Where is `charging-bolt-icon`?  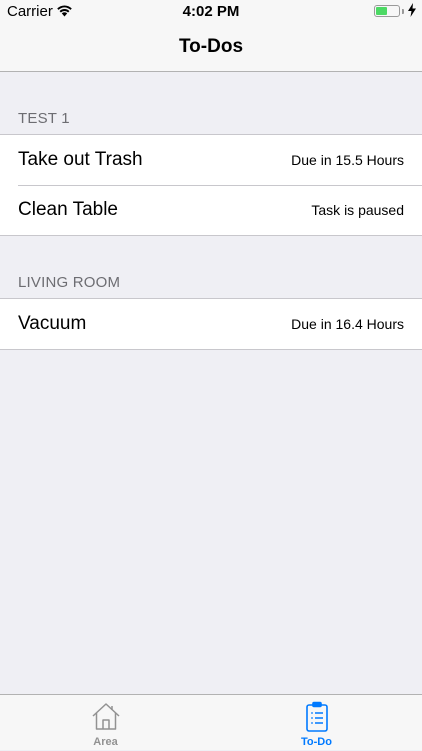 charging-bolt-icon is located at coordinates (412, 12).